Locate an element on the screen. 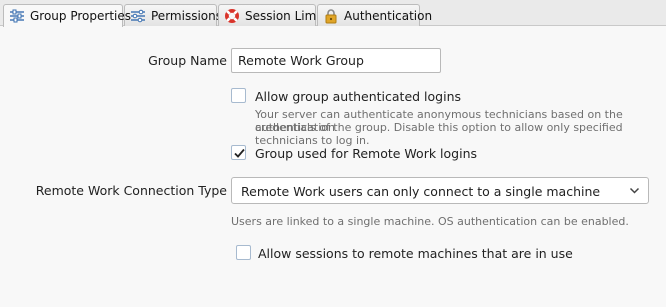 Image resolution: width=666 pixels, height=307 pixels. lifebuoy-icon is located at coordinates (232, 16).